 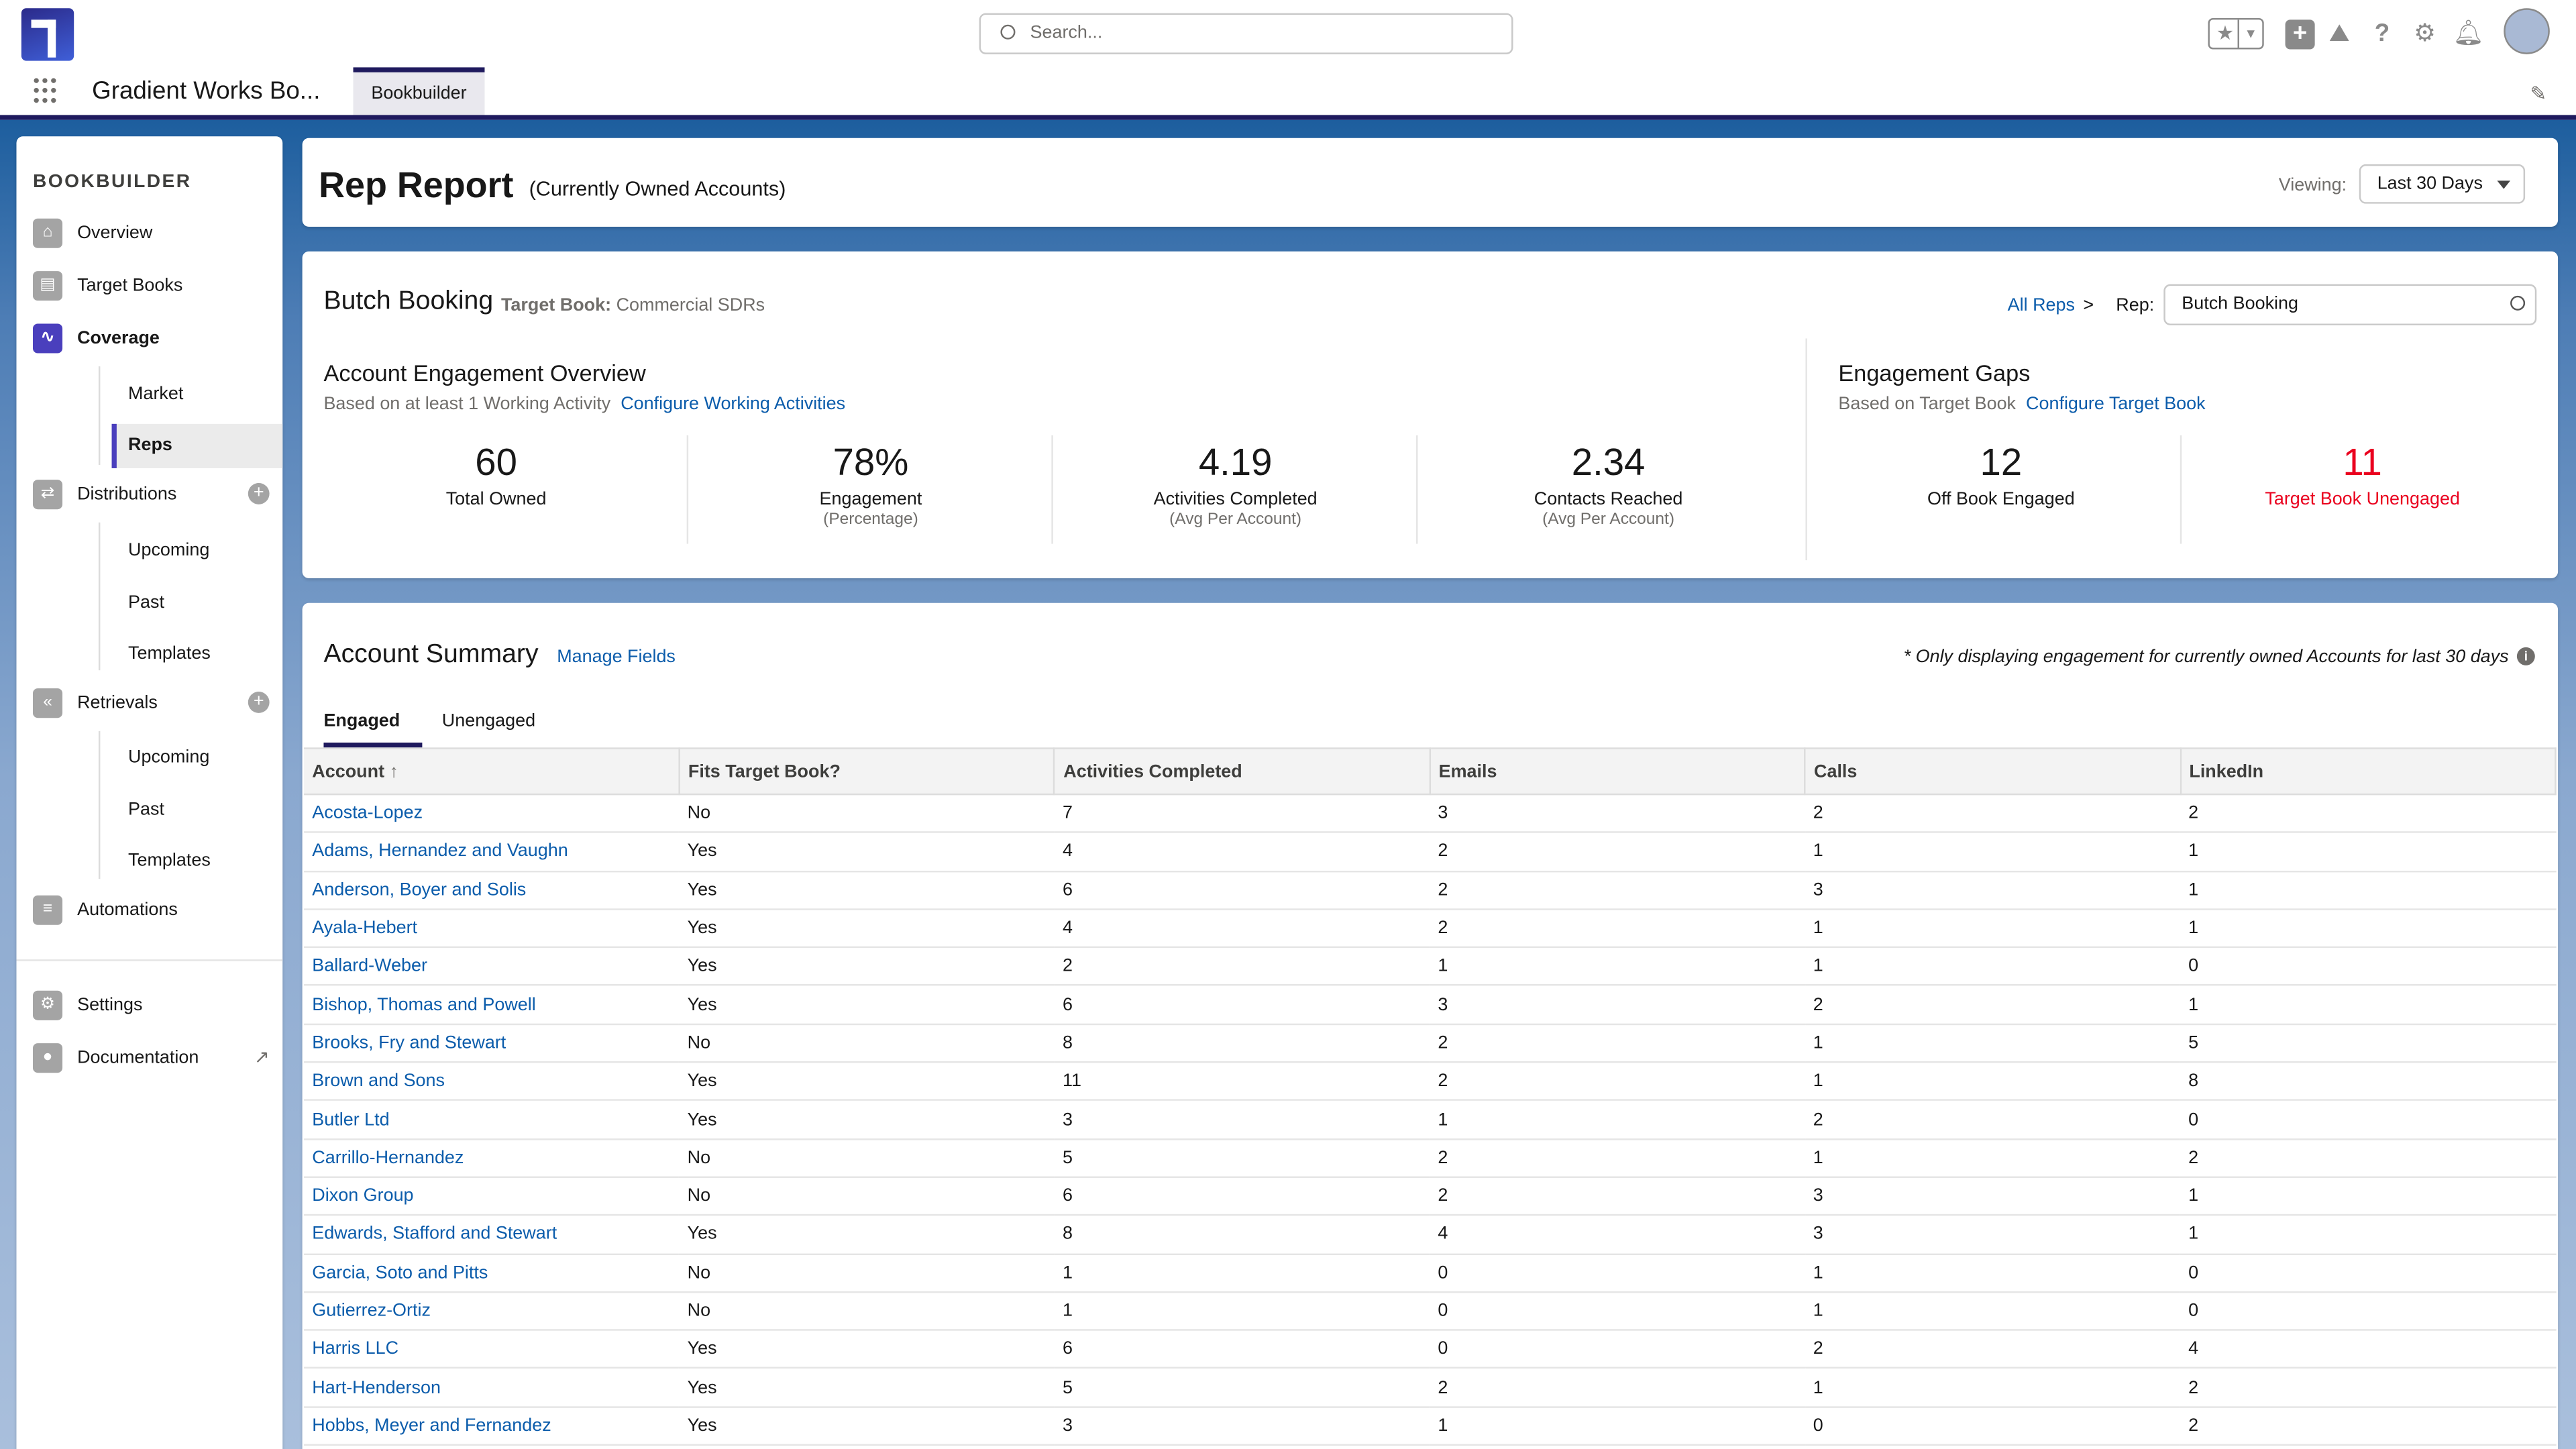 I want to click on account-link: Harris LLC, so click(x=492, y=1350).